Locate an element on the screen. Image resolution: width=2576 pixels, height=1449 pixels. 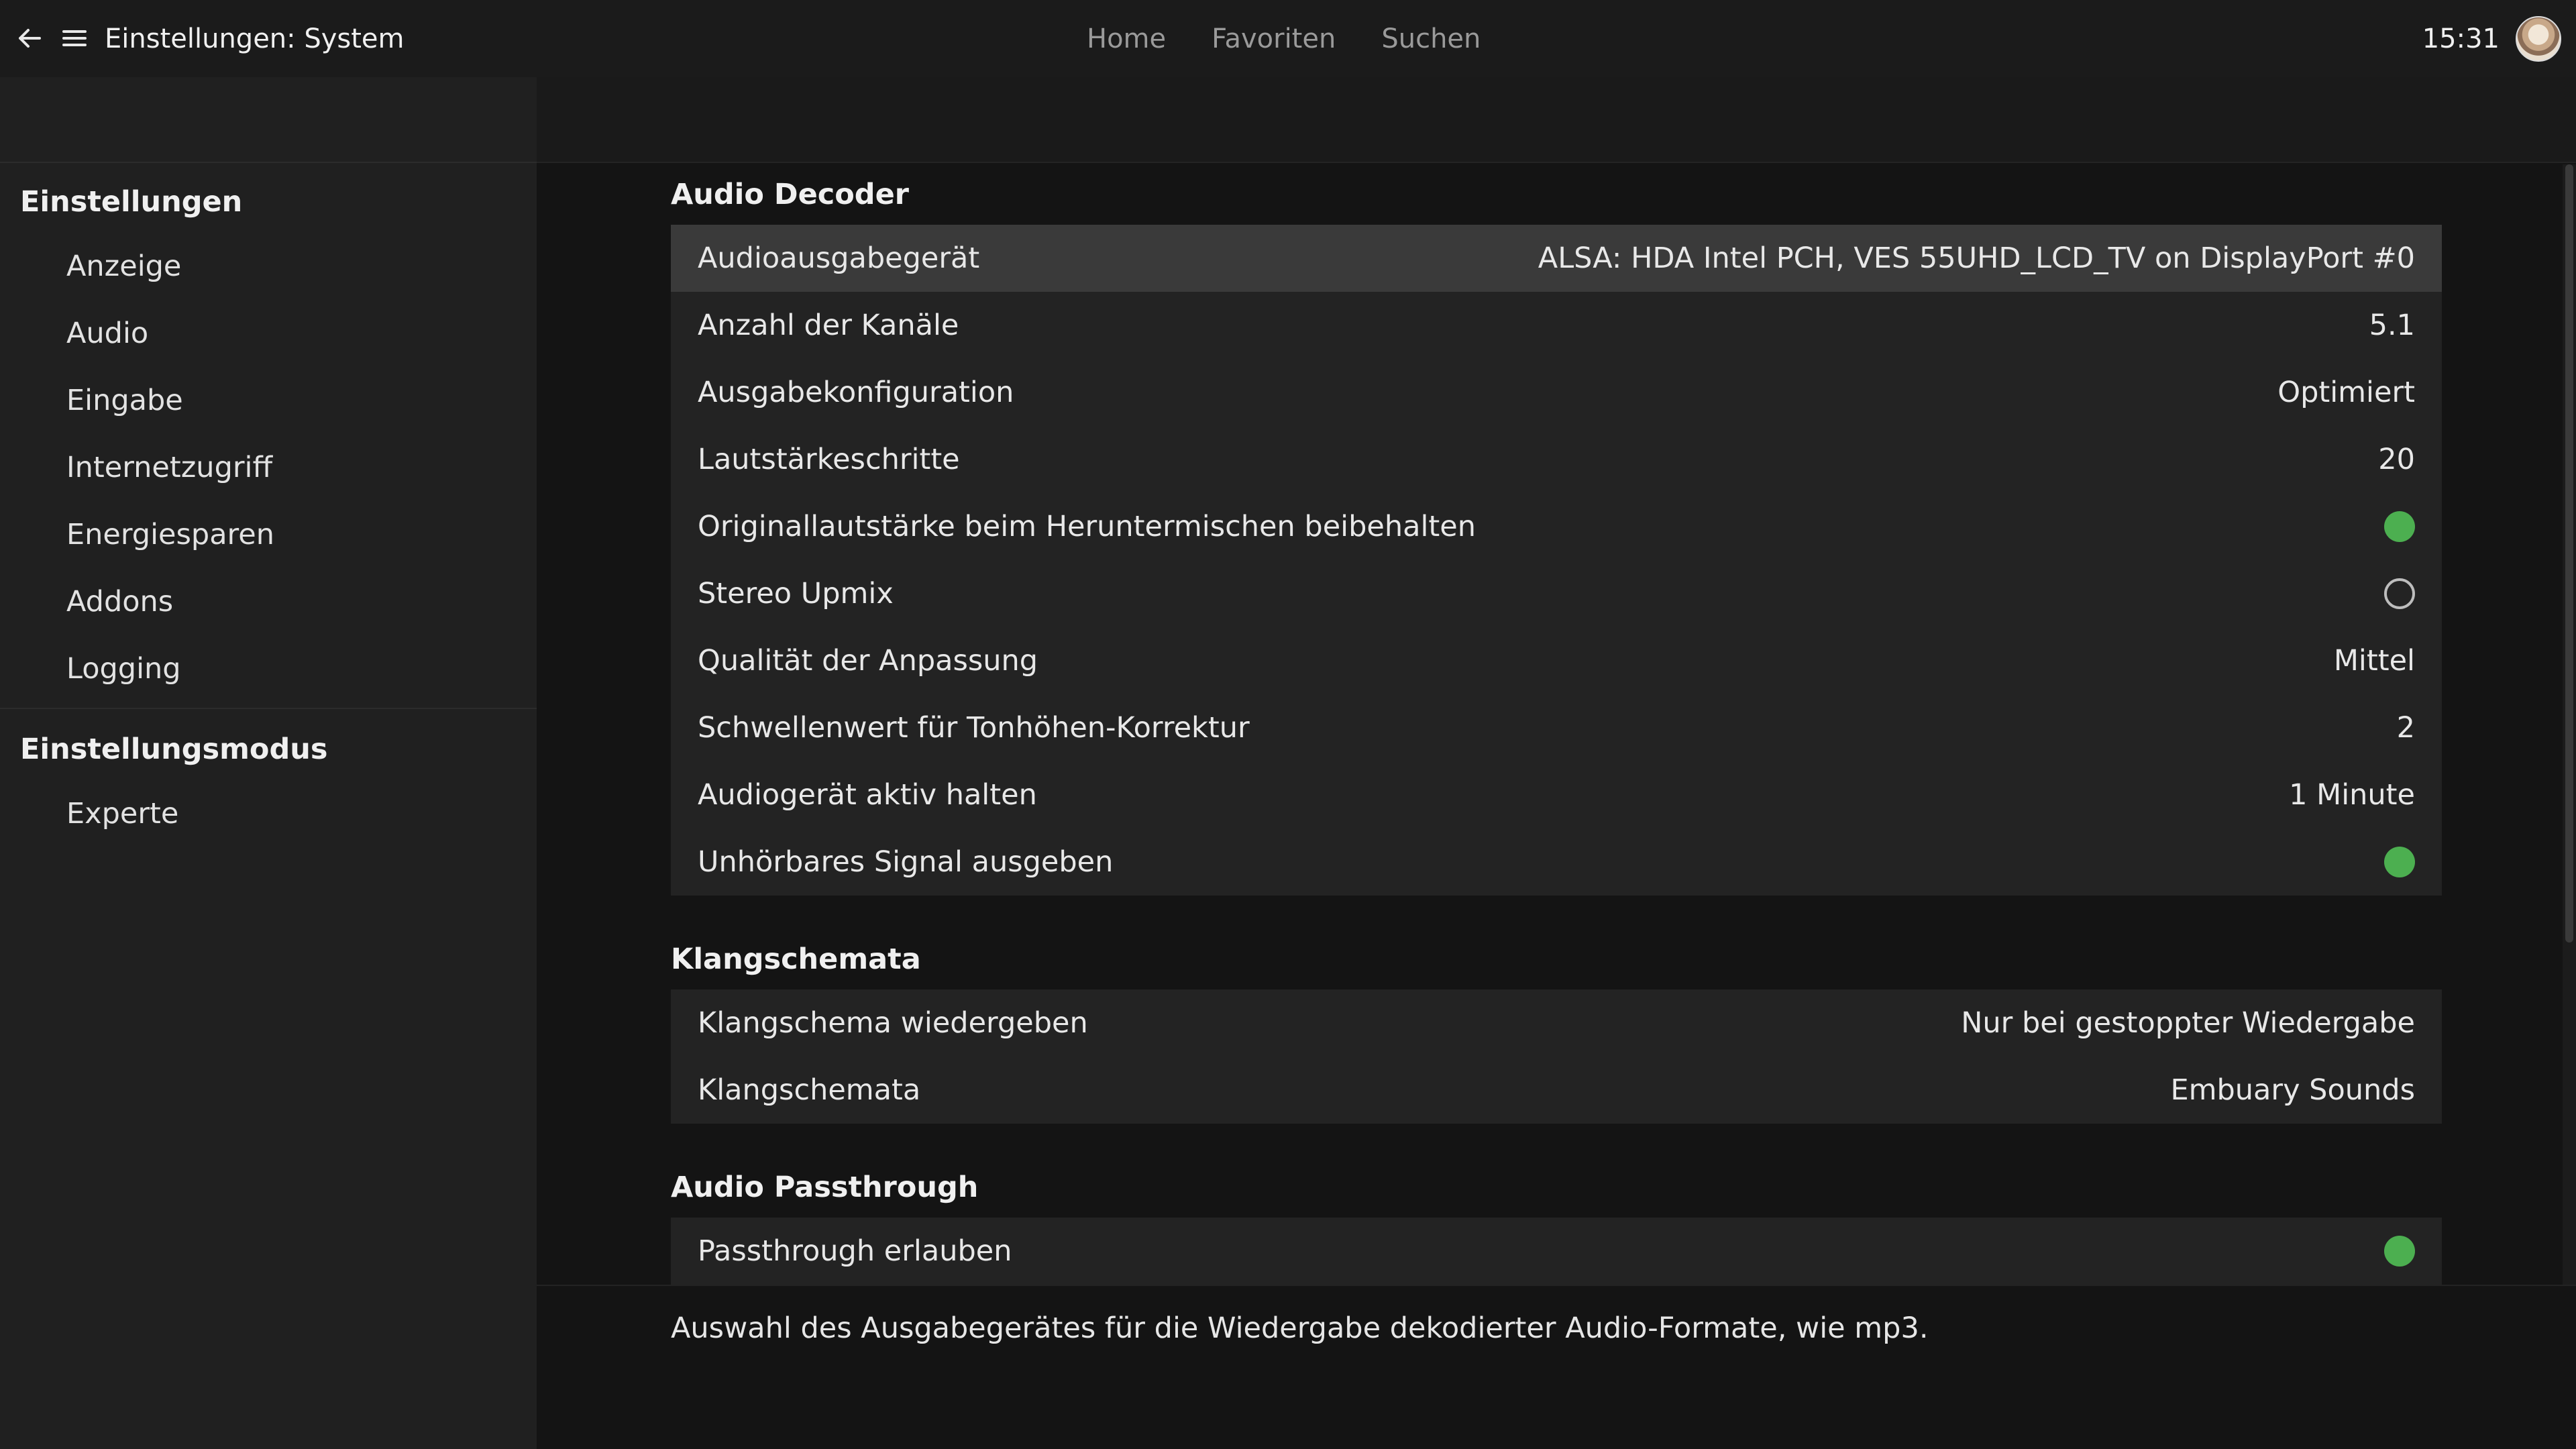
sidebar-heading: Einstellungsmodus is located at coordinates (174, 749).